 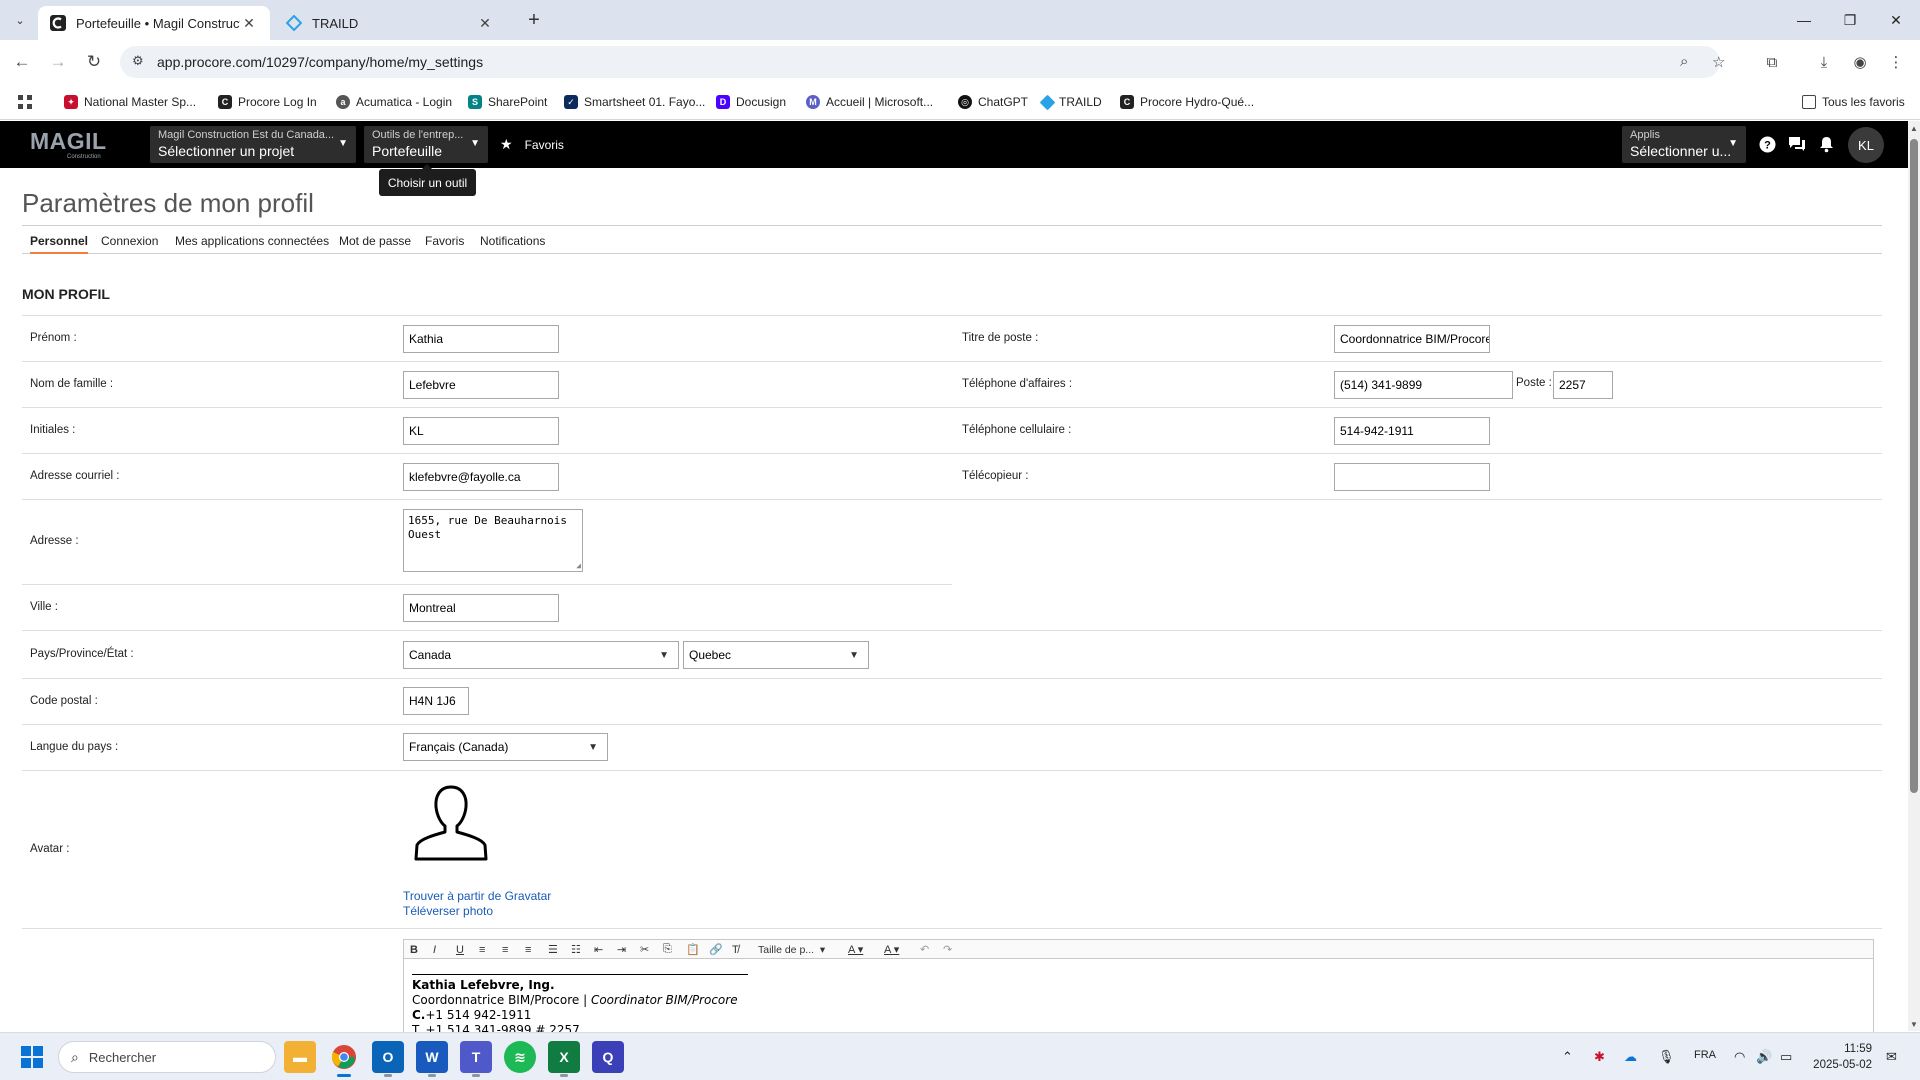 I want to click on scrollbar-thumb, so click(x=1914, y=466).